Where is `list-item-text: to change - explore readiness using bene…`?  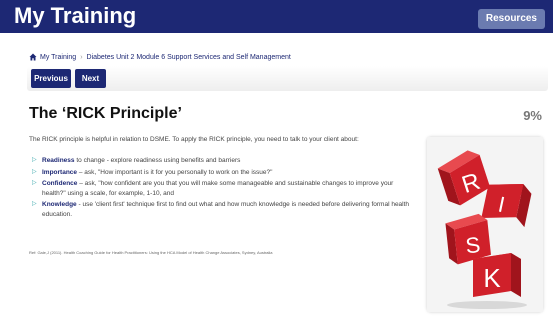 list-item-text: to change - explore readiness using bene… is located at coordinates (157, 160).